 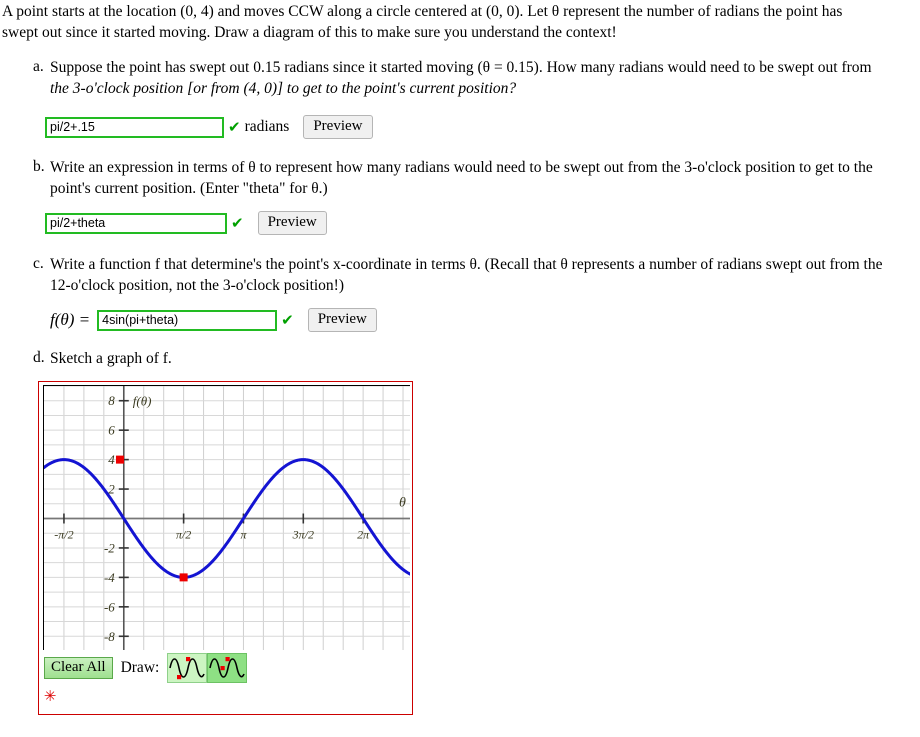 I want to click on graph-toolbar: Clear All Draw:, so click(x=146, y=668).